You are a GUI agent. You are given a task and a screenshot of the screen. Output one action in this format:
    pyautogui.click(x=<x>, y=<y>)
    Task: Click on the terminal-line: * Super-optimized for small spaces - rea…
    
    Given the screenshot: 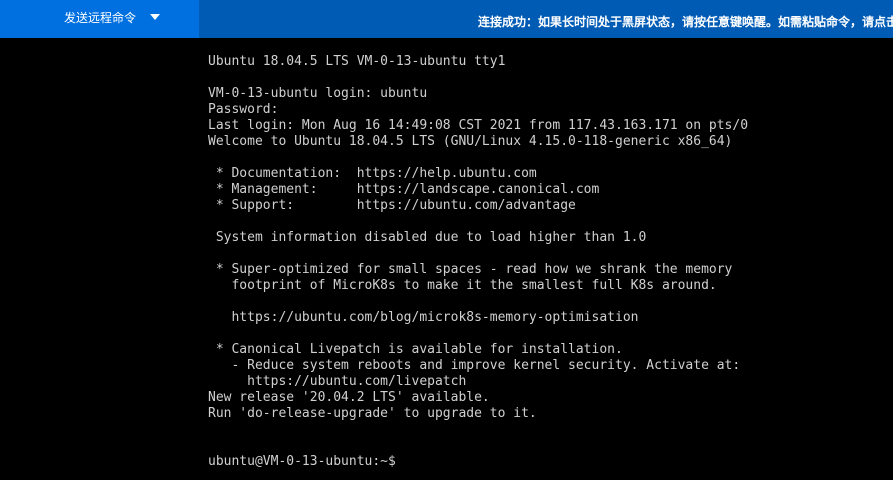 What is the action you would take?
    pyautogui.click(x=470, y=269)
    